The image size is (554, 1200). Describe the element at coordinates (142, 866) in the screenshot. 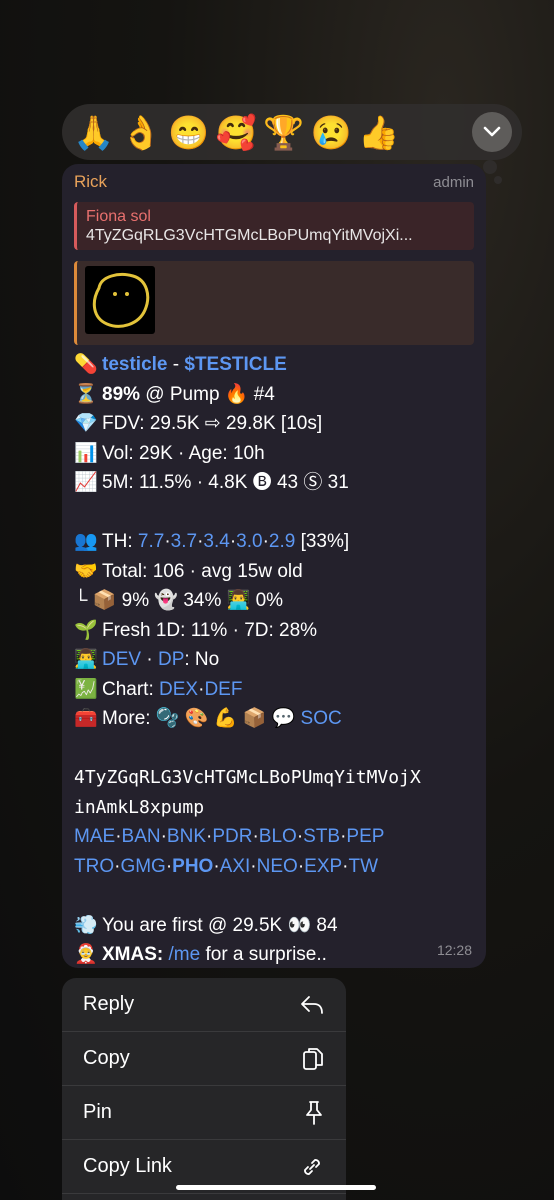

I see `link-gmg: GMG` at that location.